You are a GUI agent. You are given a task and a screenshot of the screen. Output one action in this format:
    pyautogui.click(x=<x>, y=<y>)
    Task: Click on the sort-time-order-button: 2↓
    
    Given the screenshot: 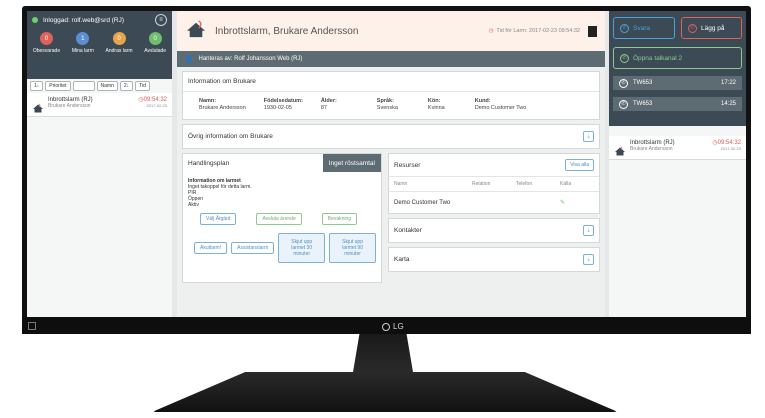 What is the action you would take?
    pyautogui.click(x=126, y=86)
    